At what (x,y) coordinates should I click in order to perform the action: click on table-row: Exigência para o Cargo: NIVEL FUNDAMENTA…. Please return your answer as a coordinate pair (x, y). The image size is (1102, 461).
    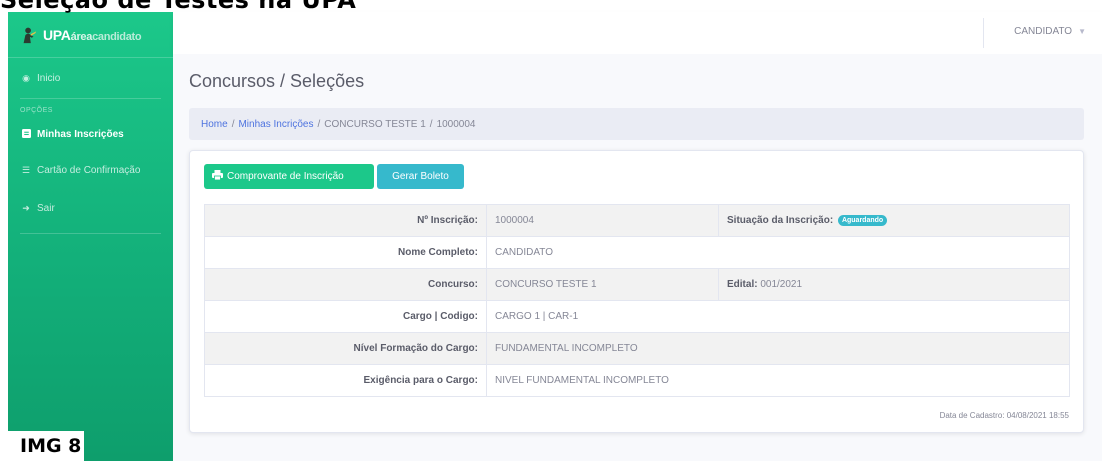
    Looking at the image, I should click on (637, 380).